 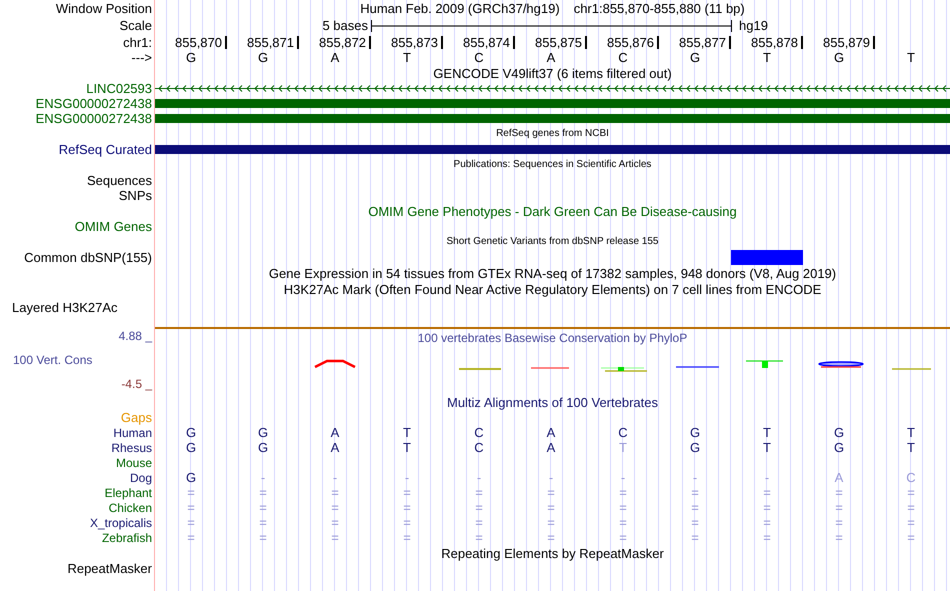 I want to click on track-label: Dog, so click(x=141, y=478).